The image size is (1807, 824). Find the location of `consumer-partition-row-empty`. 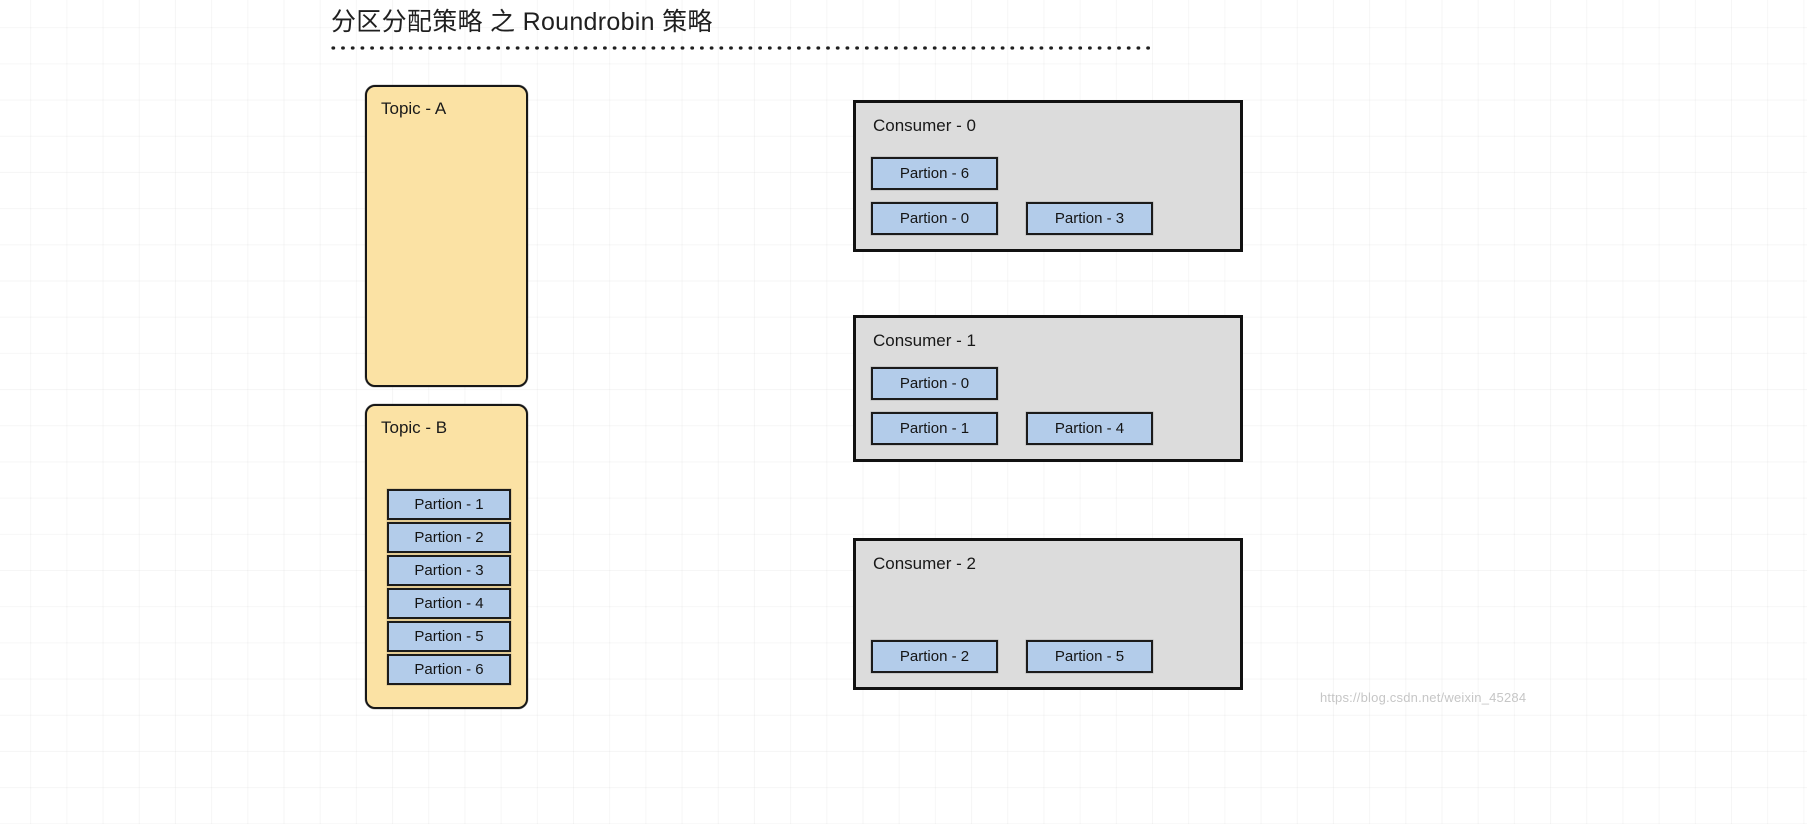

consumer-partition-row-empty is located at coordinates (1048, 611).